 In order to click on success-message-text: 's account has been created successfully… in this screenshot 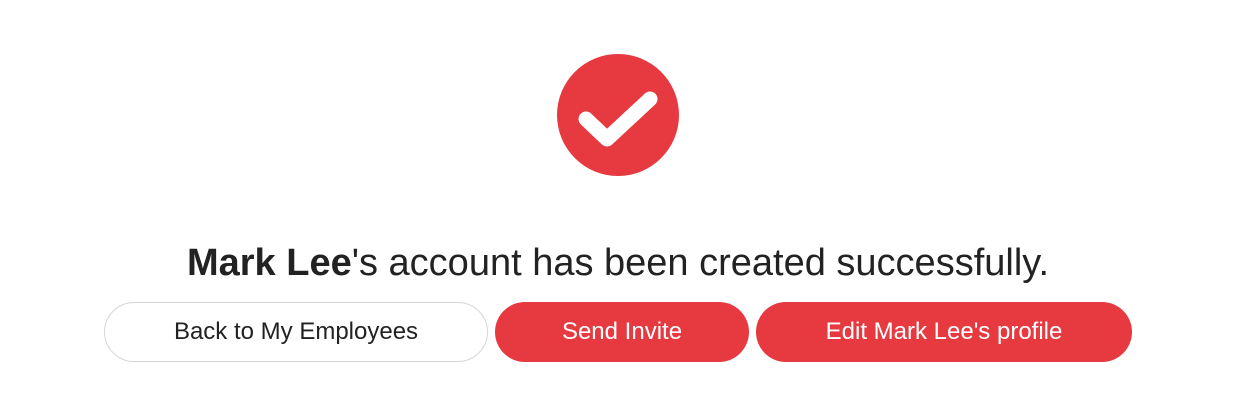, I will do `click(700, 263)`.